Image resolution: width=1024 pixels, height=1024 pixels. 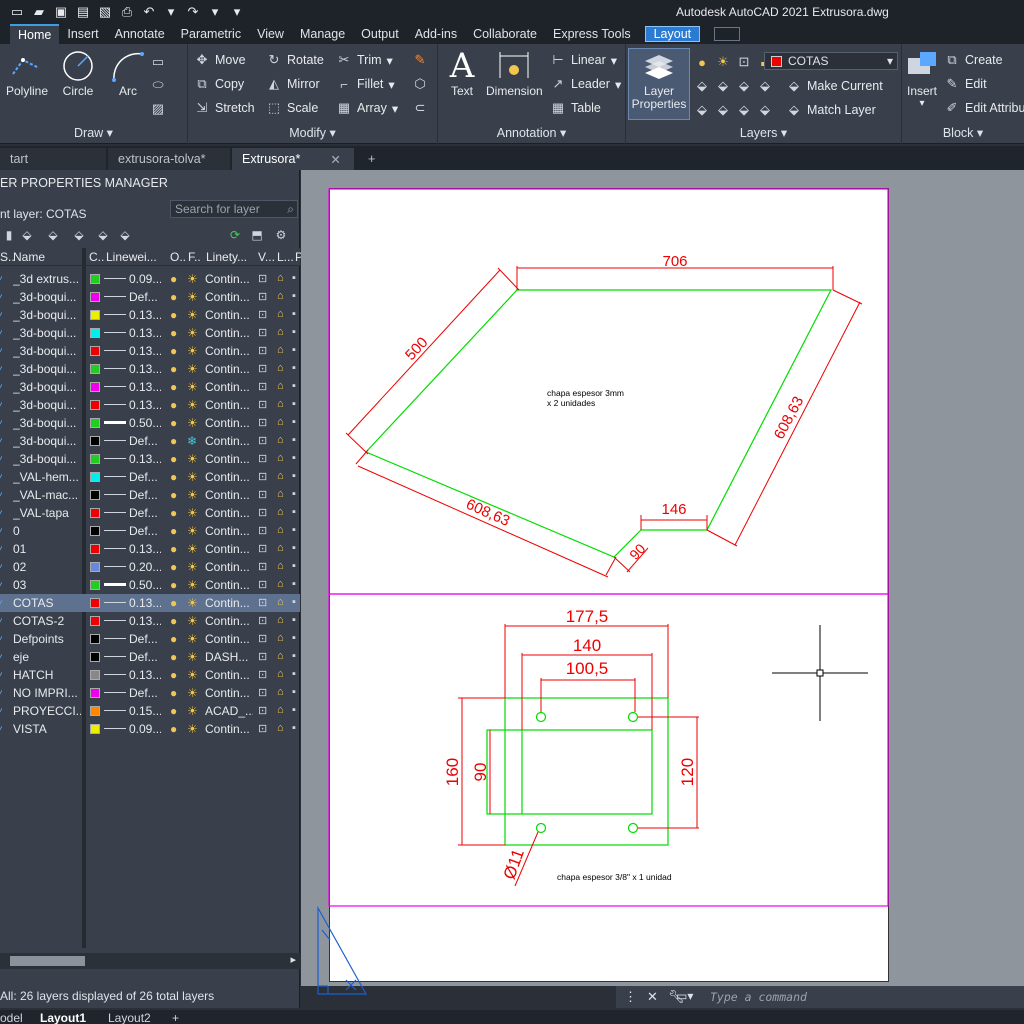 What do you see at coordinates (235, 235) in the screenshot?
I see `refresh-icon: ⟳` at bounding box center [235, 235].